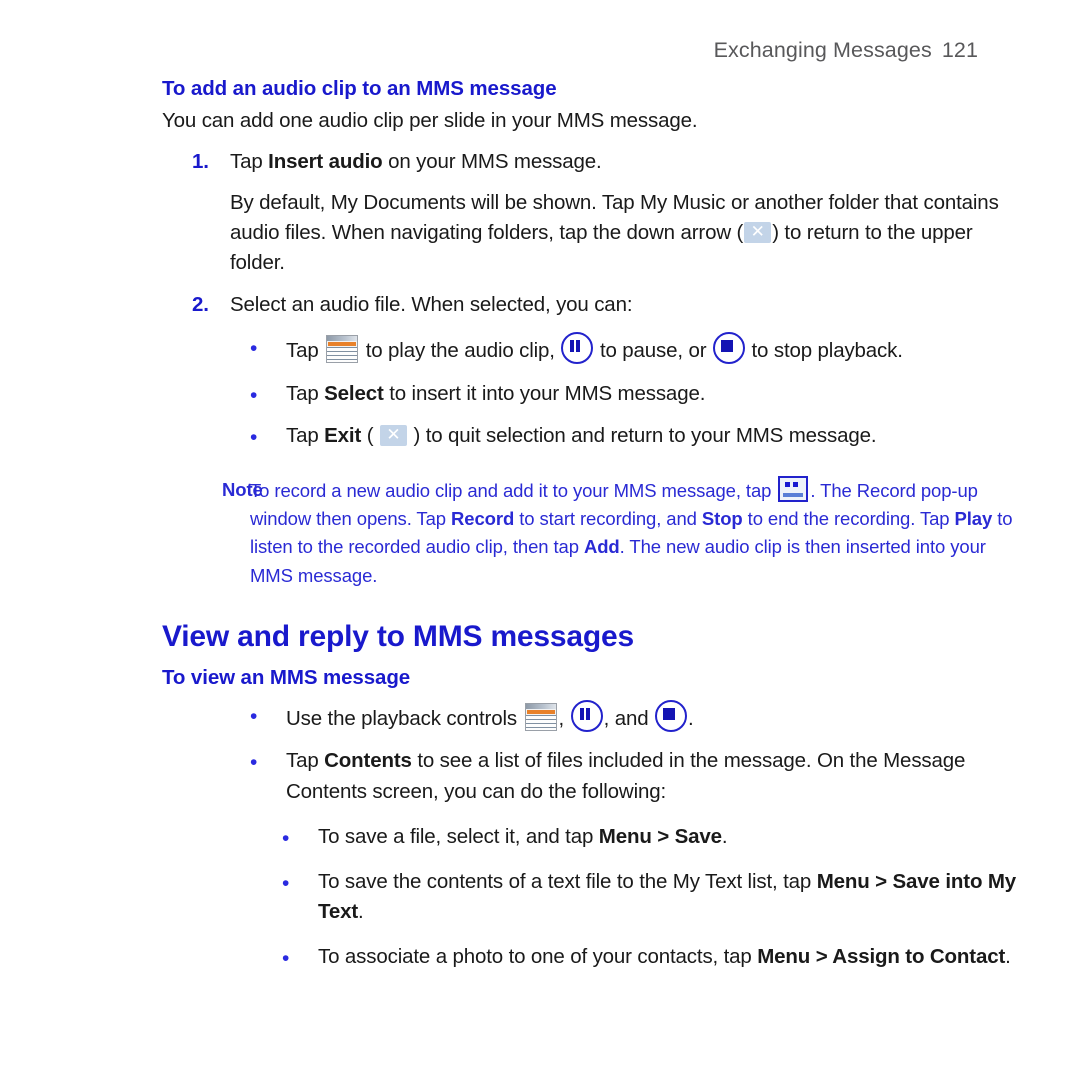 Image resolution: width=1080 pixels, height=1080 pixels. I want to click on heading-view-and-reply: View and reply to MMS messages, so click(398, 636).